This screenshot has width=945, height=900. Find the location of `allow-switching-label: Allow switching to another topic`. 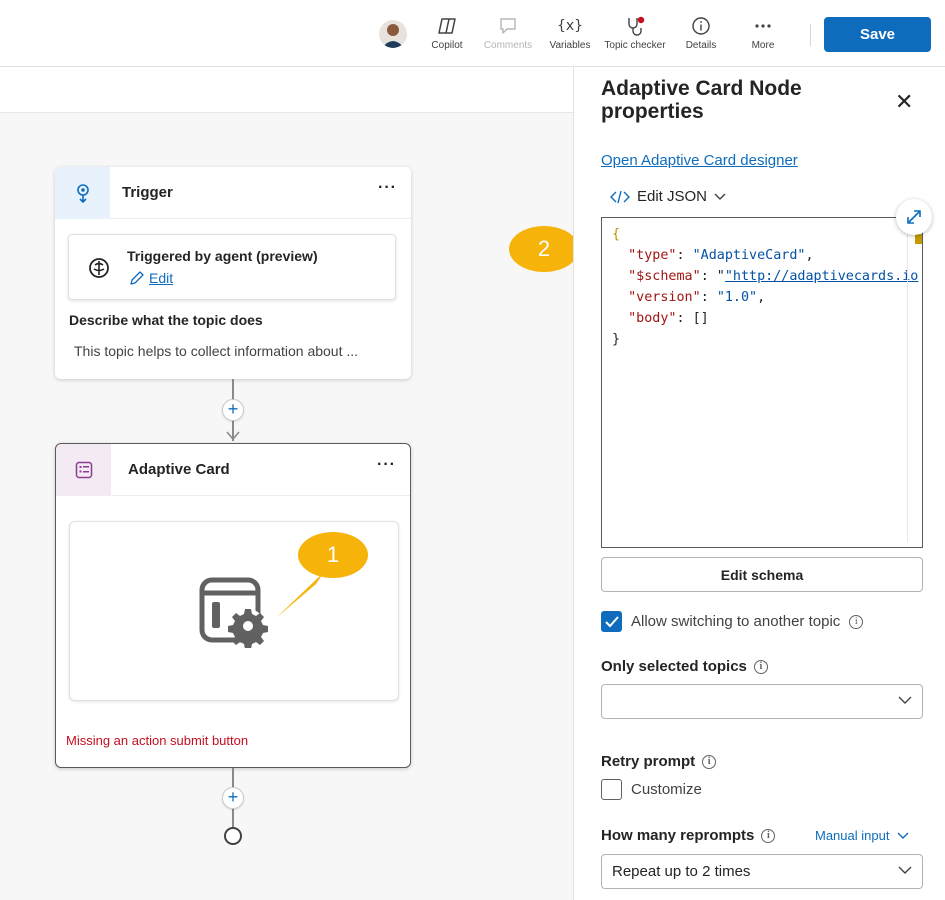

allow-switching-label: Allow switching to another topic is located at coordinates (736, 621).